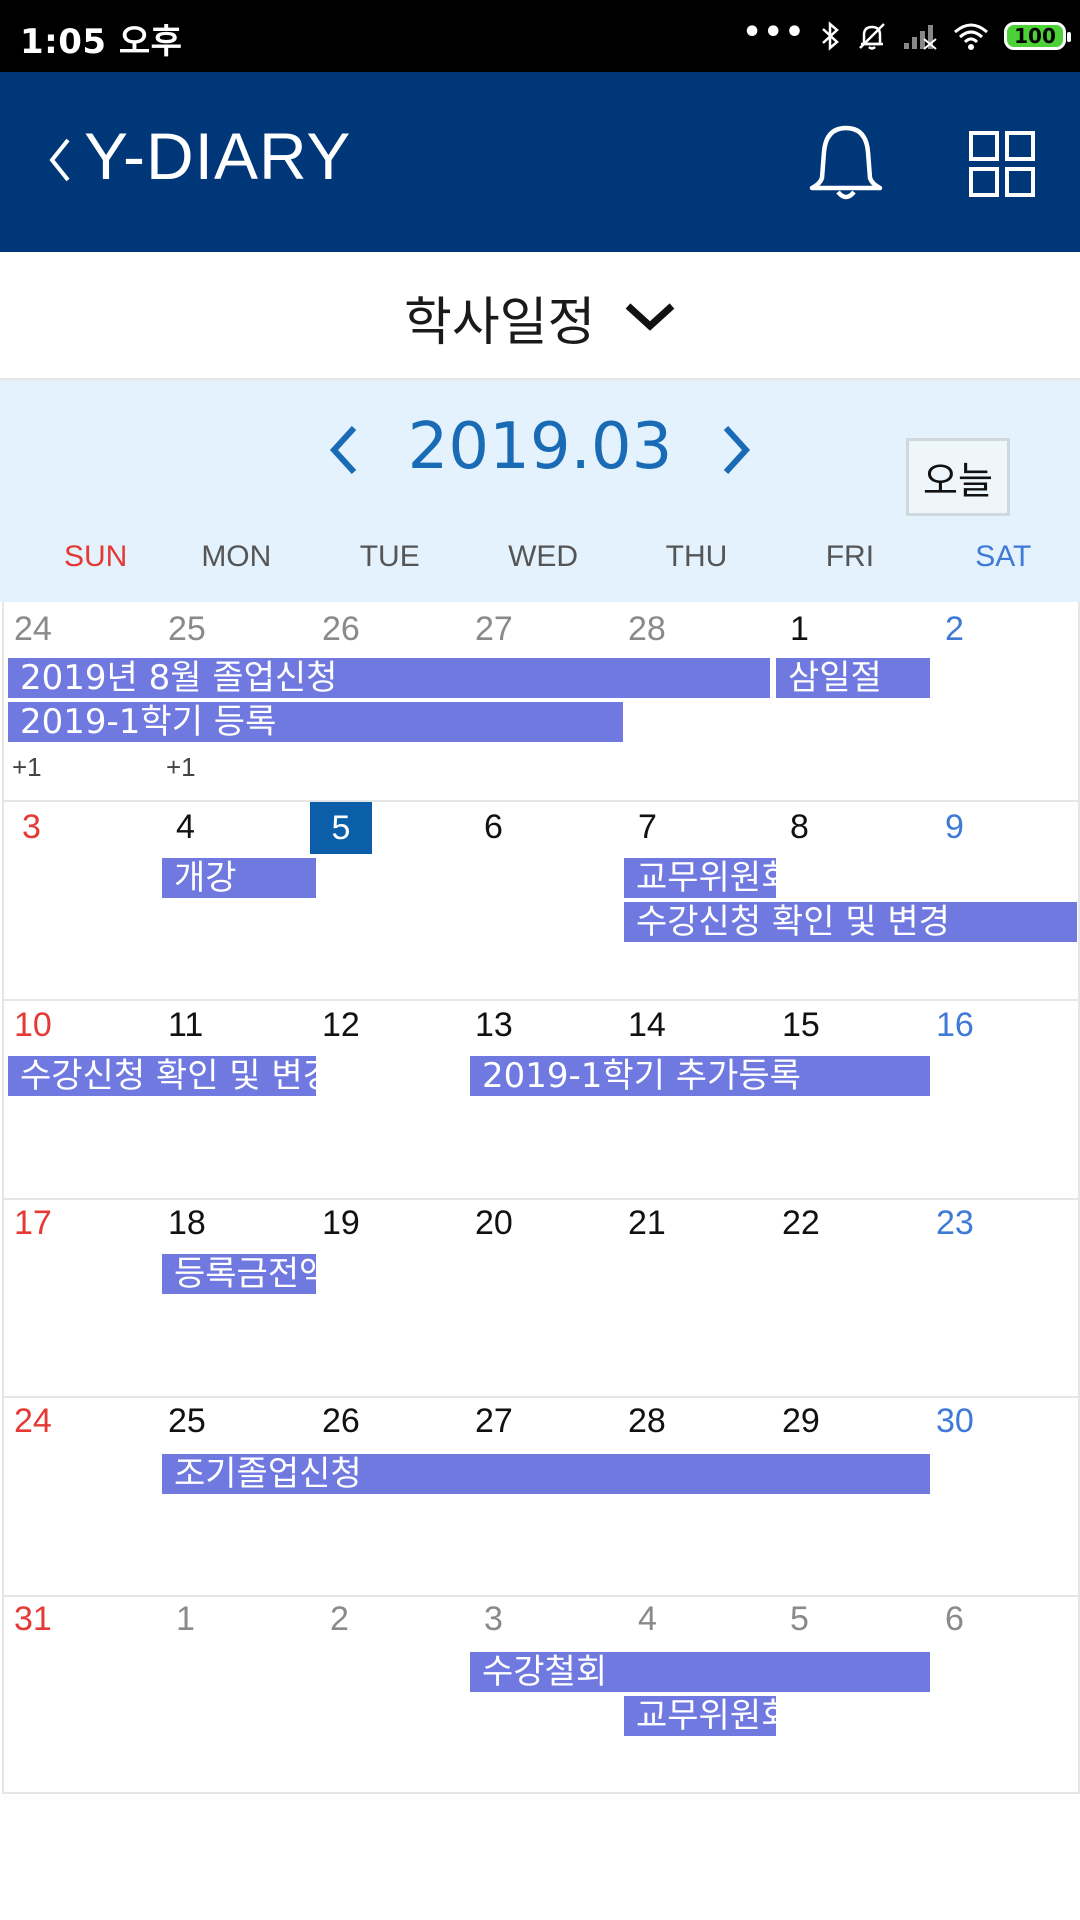  I want to click on status-time: 1:05 오후, so click(101, 42).